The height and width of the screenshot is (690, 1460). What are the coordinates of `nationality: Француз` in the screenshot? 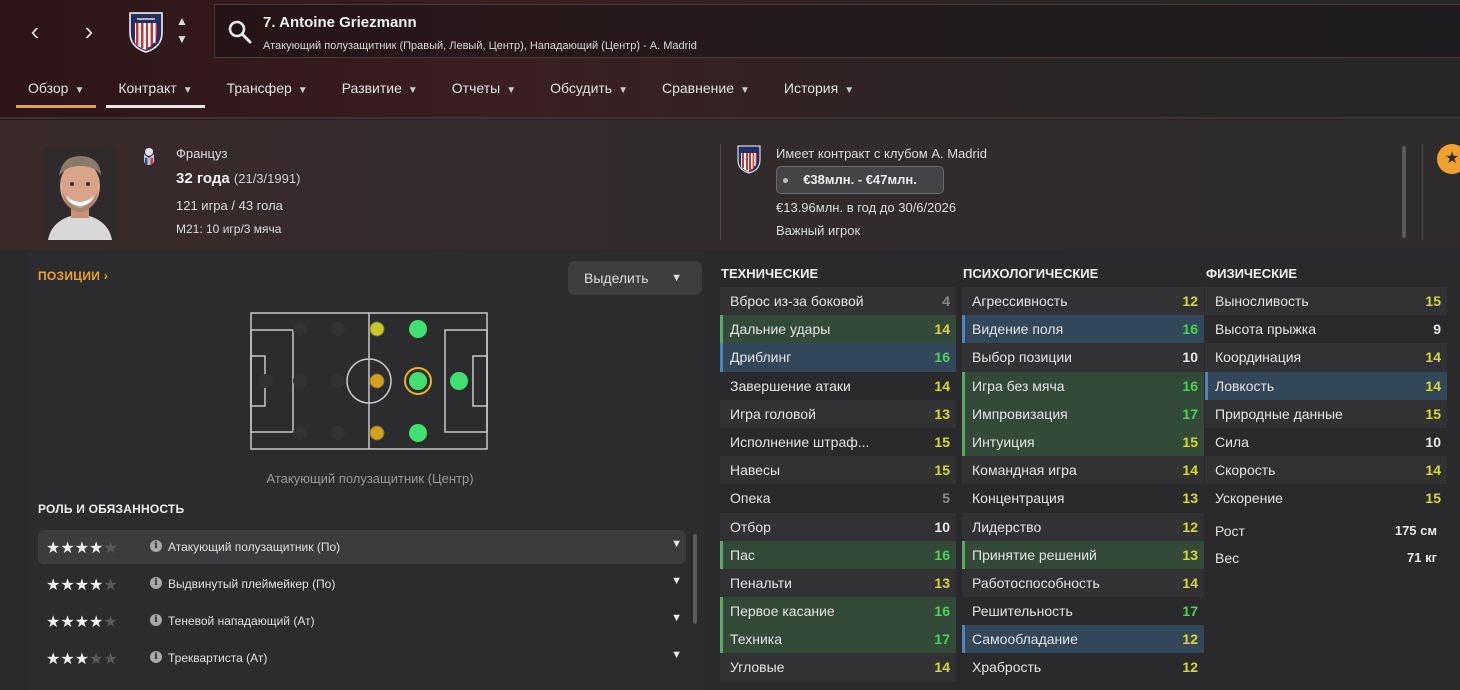 It's located at (202, 153).